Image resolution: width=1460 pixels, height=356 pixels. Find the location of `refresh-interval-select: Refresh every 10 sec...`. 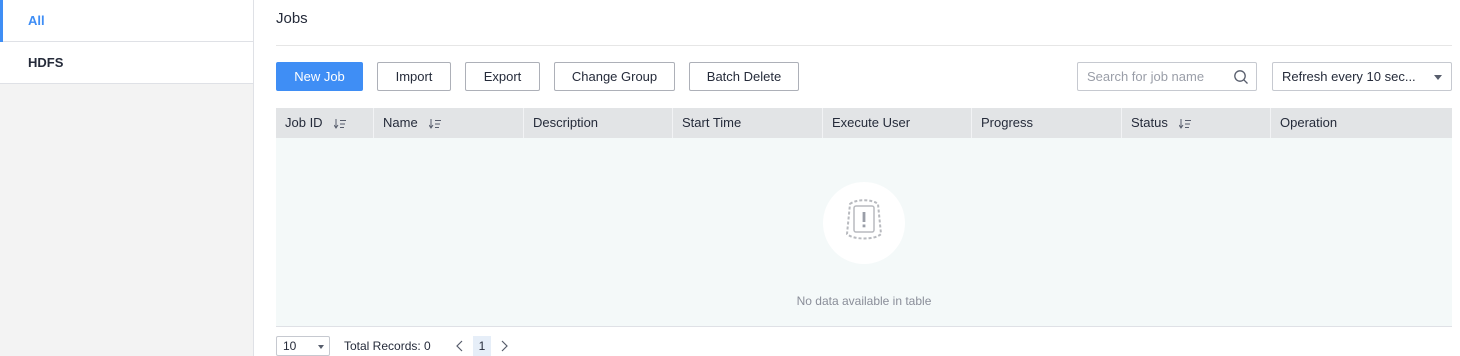

refresh-interval-select: Refresh every 10 sec... is located at coordinates (1362, 76).